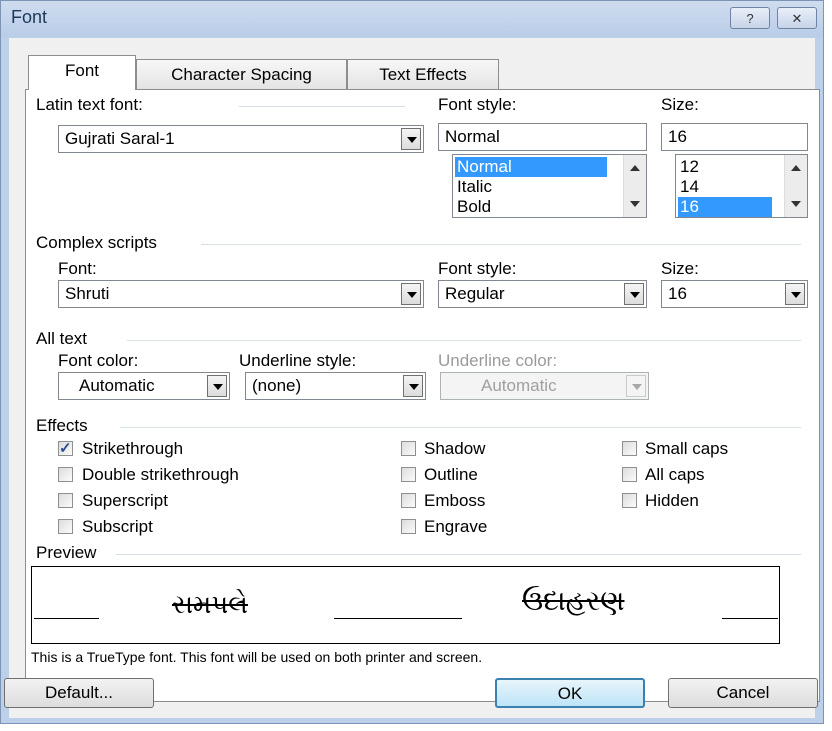 The width and height of the screenshot is (832, 731). I want to click on emboss-label: Emboss, so click(454, 501).